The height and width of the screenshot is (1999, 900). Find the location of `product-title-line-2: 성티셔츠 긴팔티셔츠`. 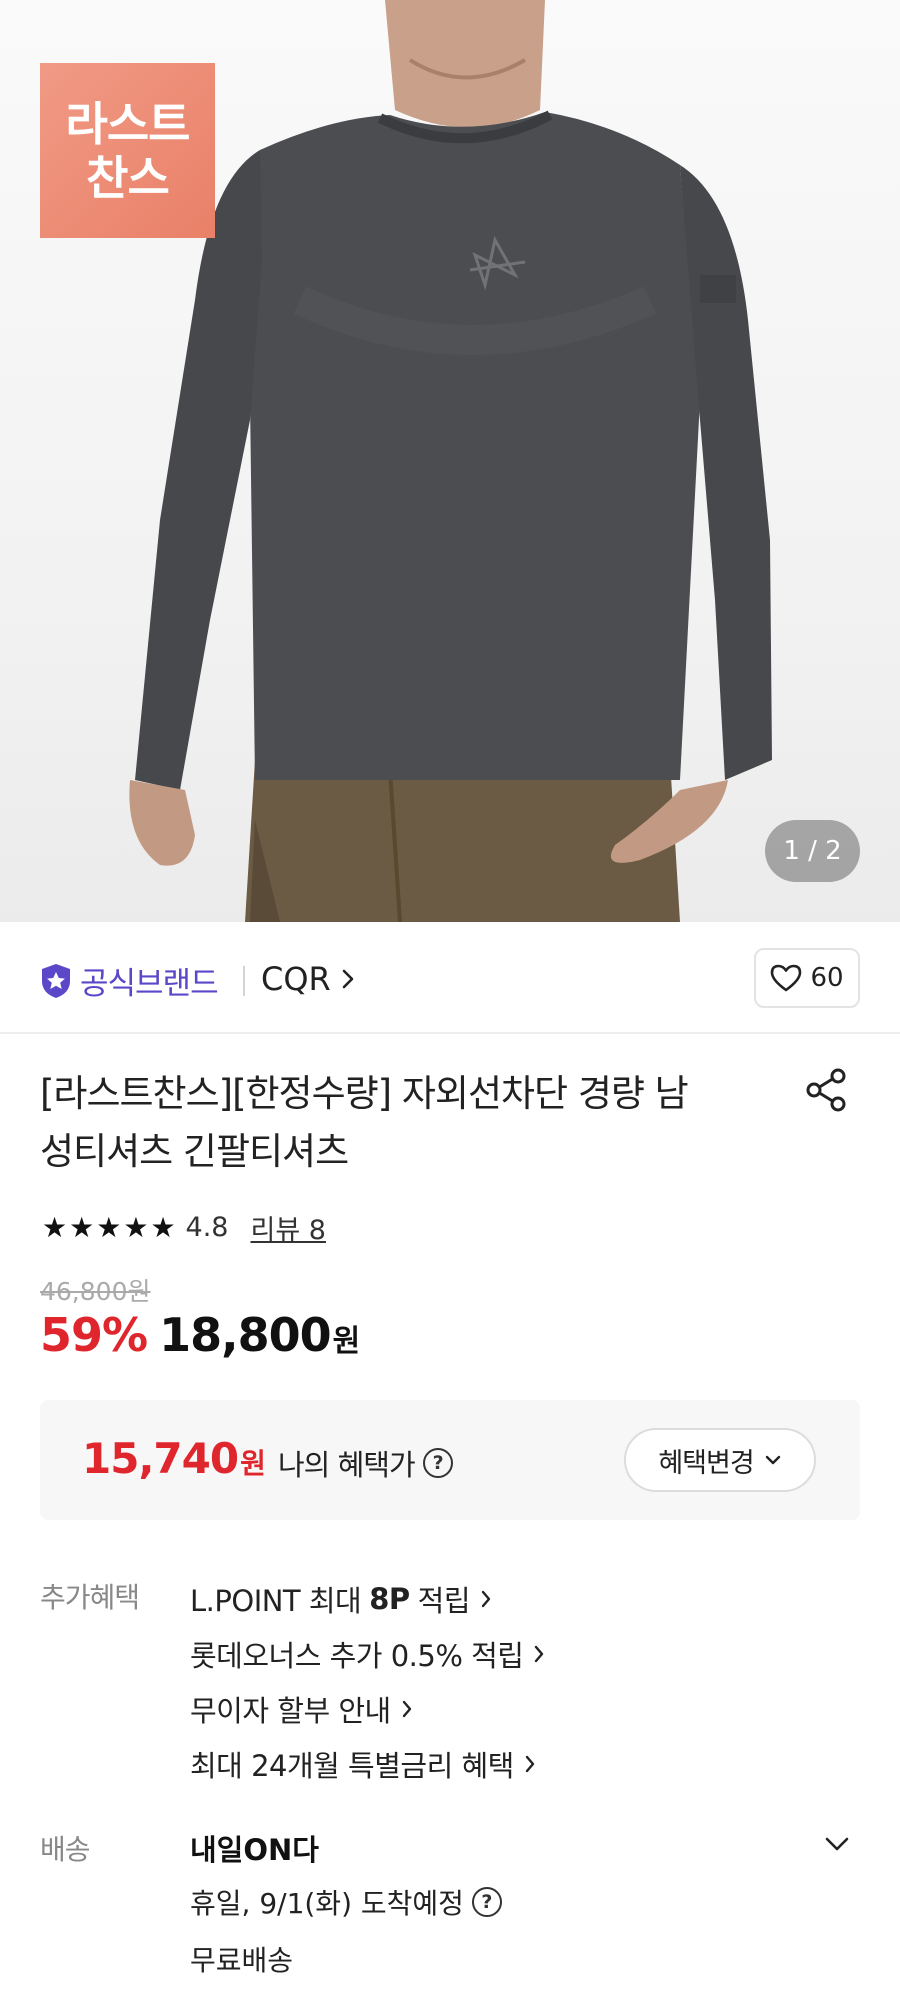

product-title-line-2: 성티셔츠 긴팔티셔츠 is located at coordinates (194, 1151).